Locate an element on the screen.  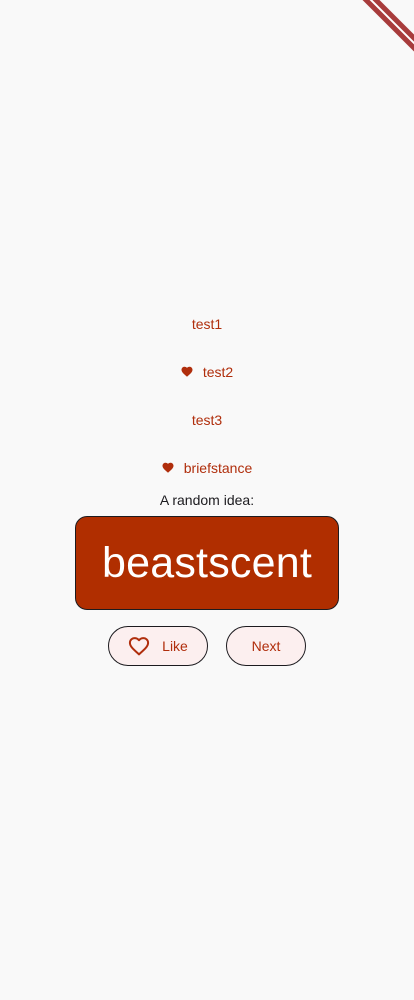
history-item-label: test3 is located at coordinates (207, 420).